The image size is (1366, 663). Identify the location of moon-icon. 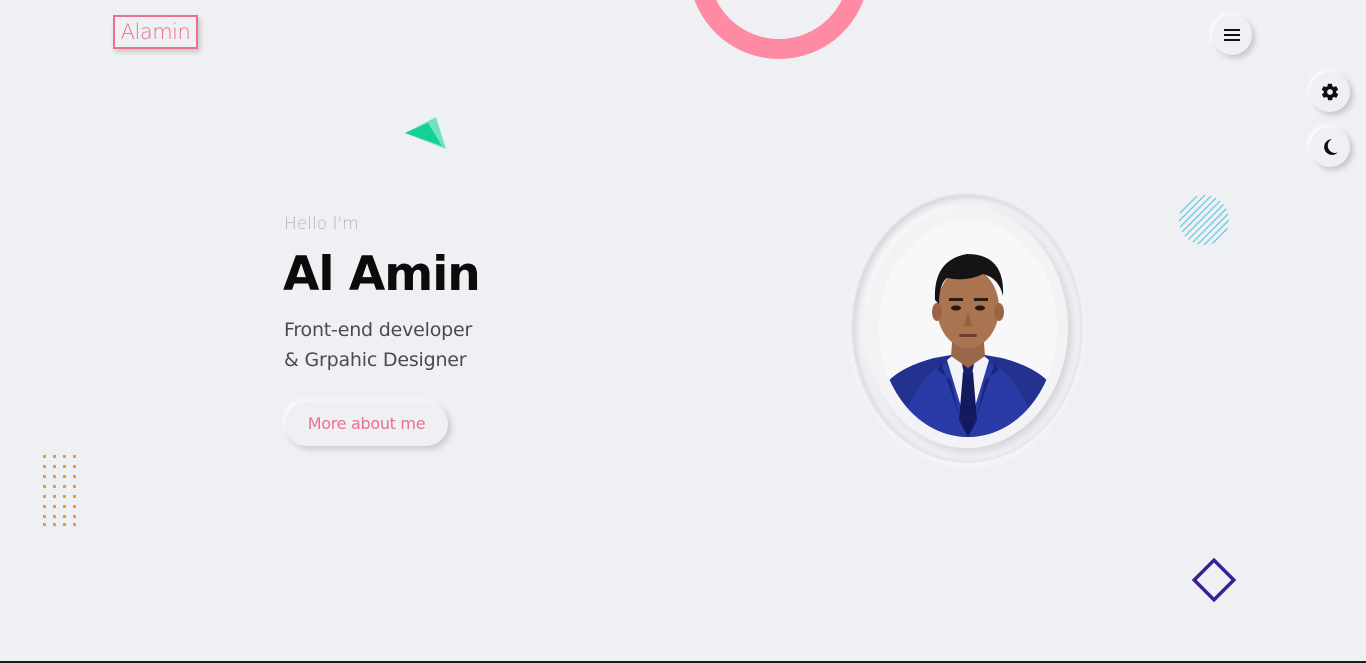
(1331, 147).